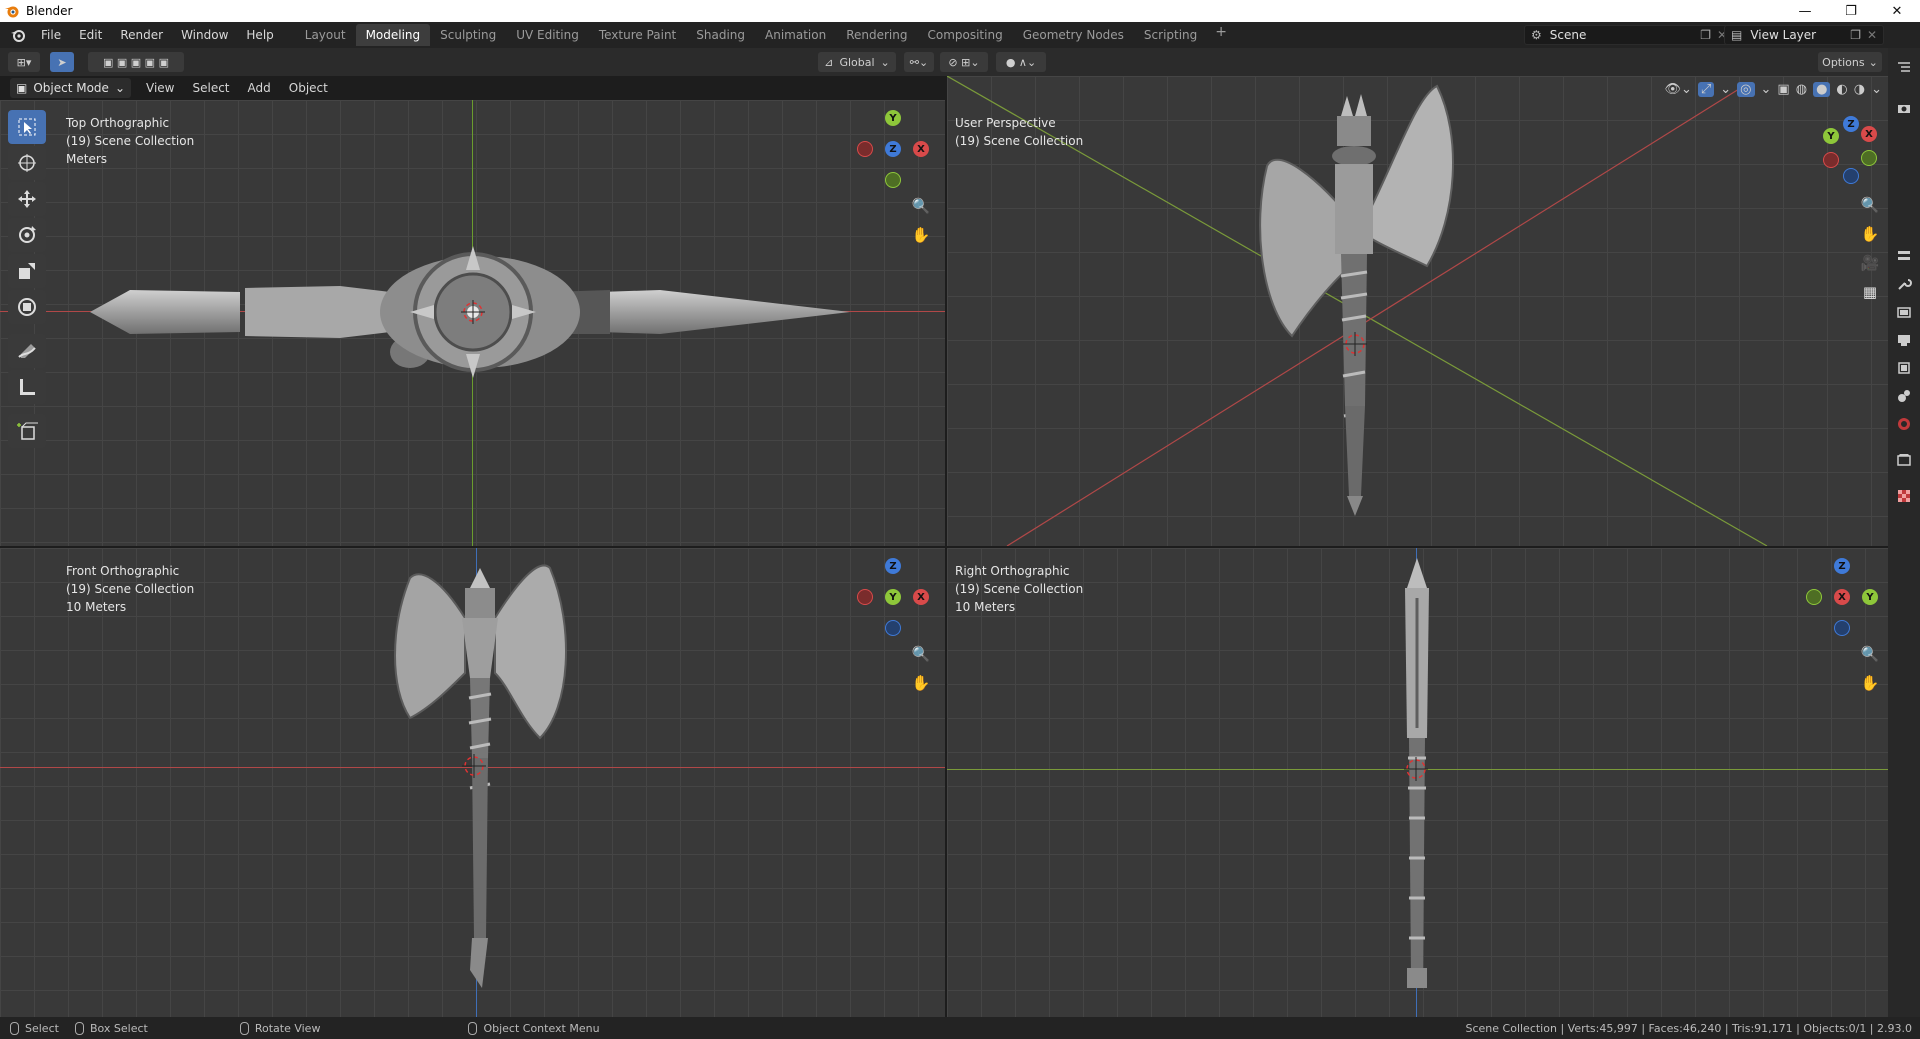 Image resolution: width=1920 pixels, height=1039 pixels. I want to click on visibility-icon: 👁⌄, so click(1677, 89).